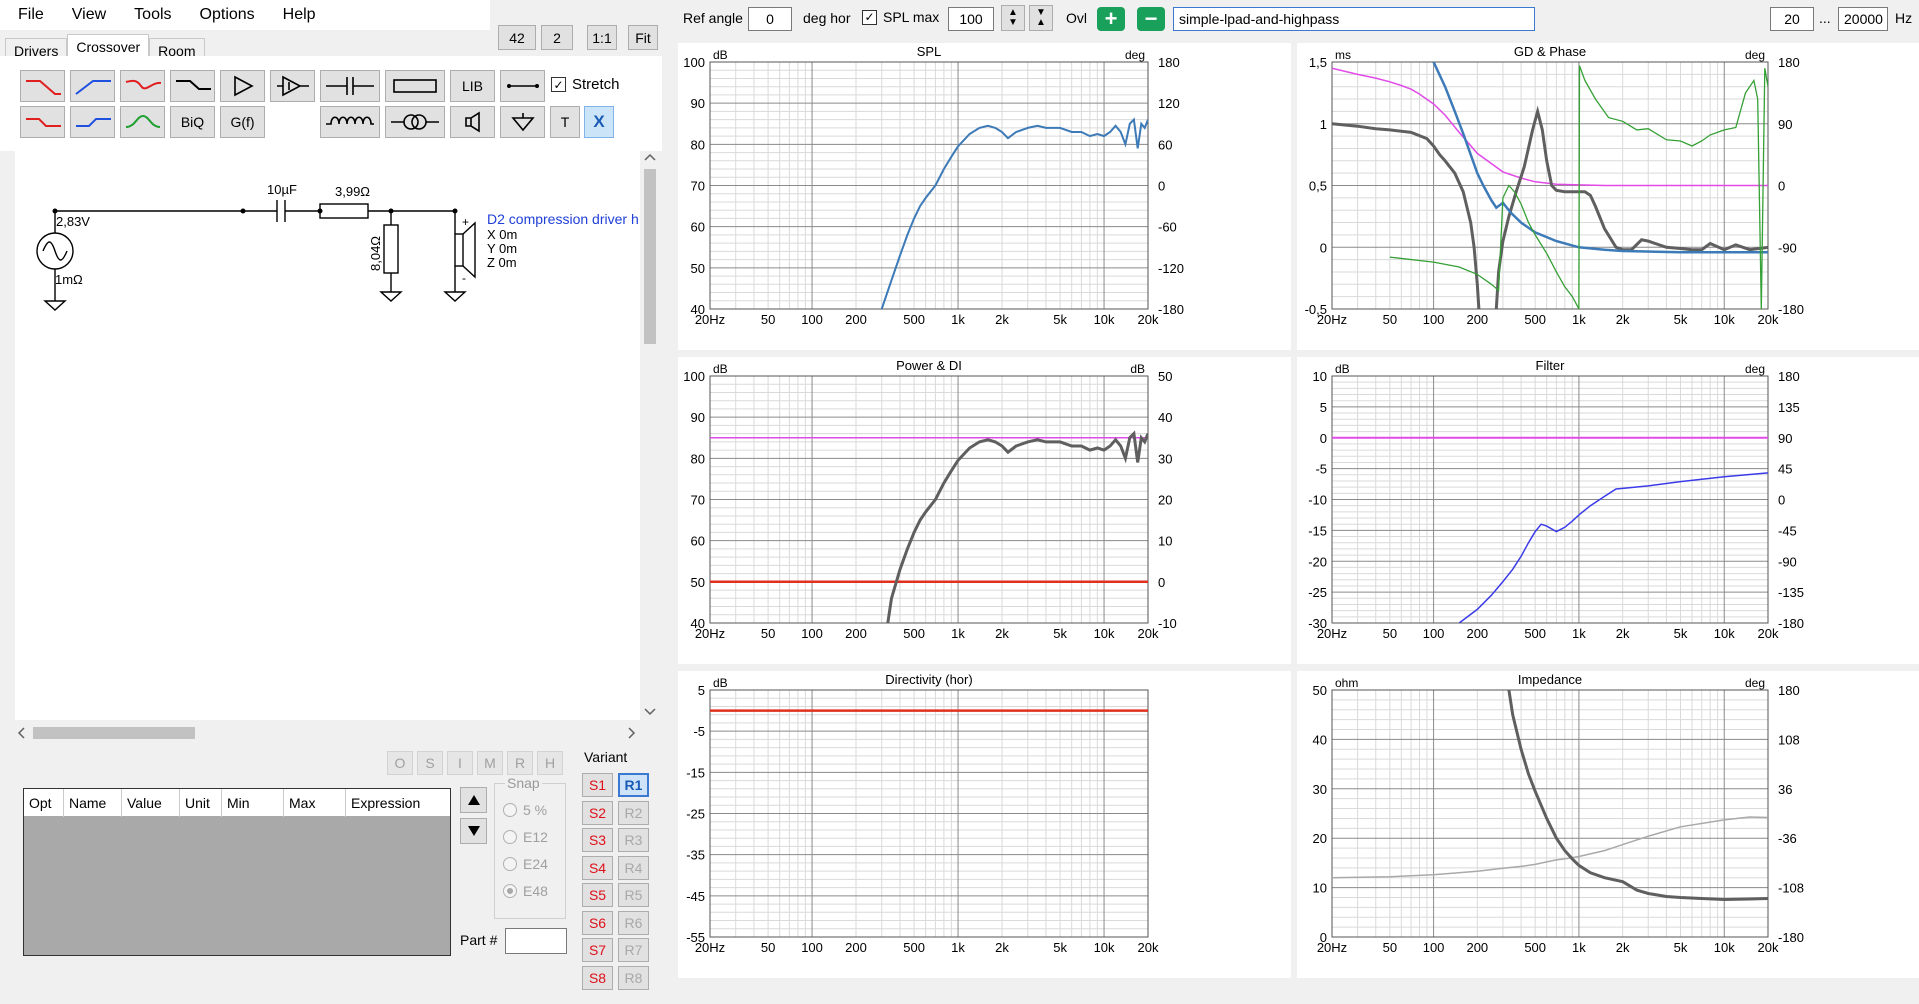 The height and width of the screenshot is (1004, 1919). I want to click on schematic-horizontal-scrollbar, so click(327, 733).